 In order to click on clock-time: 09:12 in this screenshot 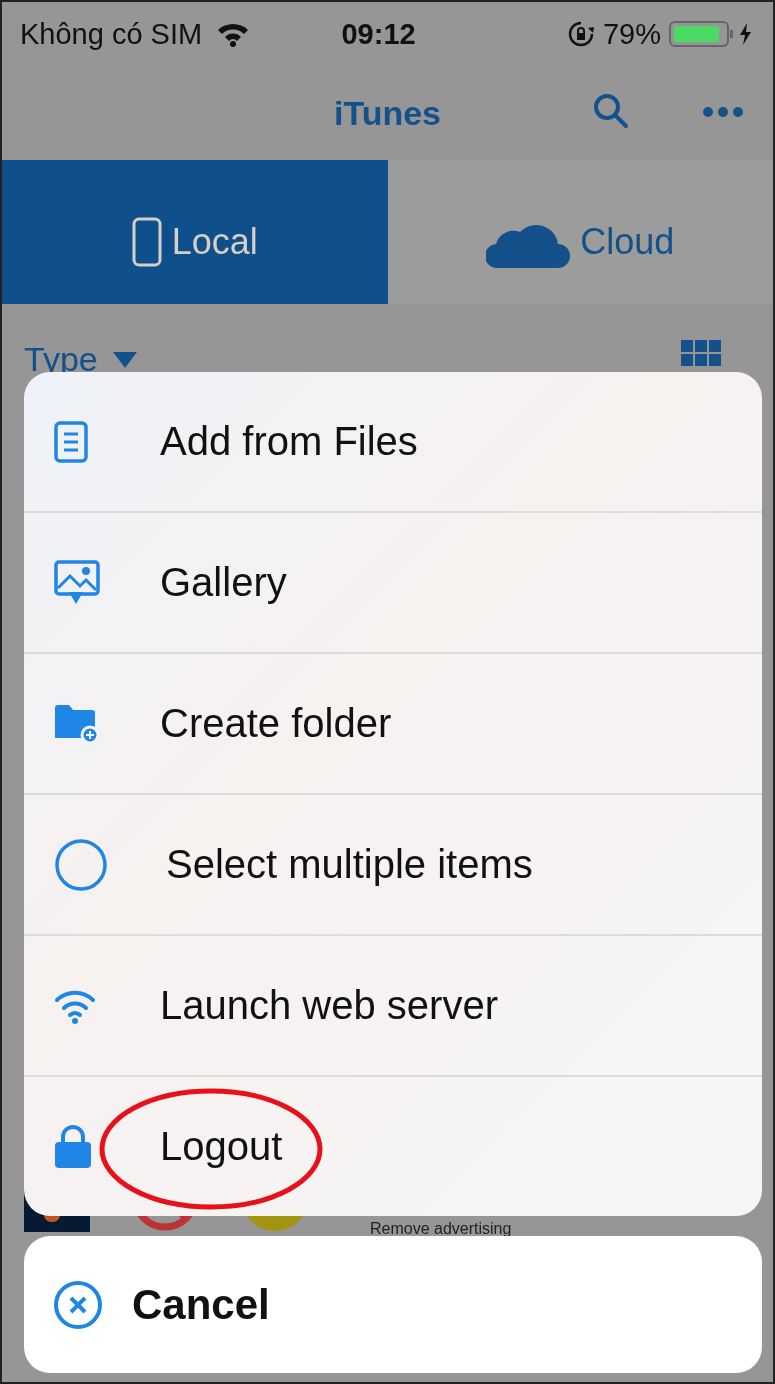, I will do `click(378, 34)`.